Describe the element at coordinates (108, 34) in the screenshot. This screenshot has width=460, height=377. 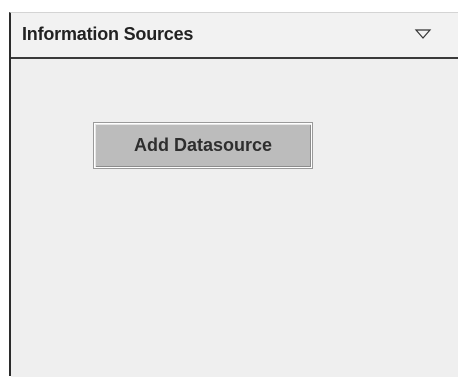
I see `panel-title: Information Sources` at that location.